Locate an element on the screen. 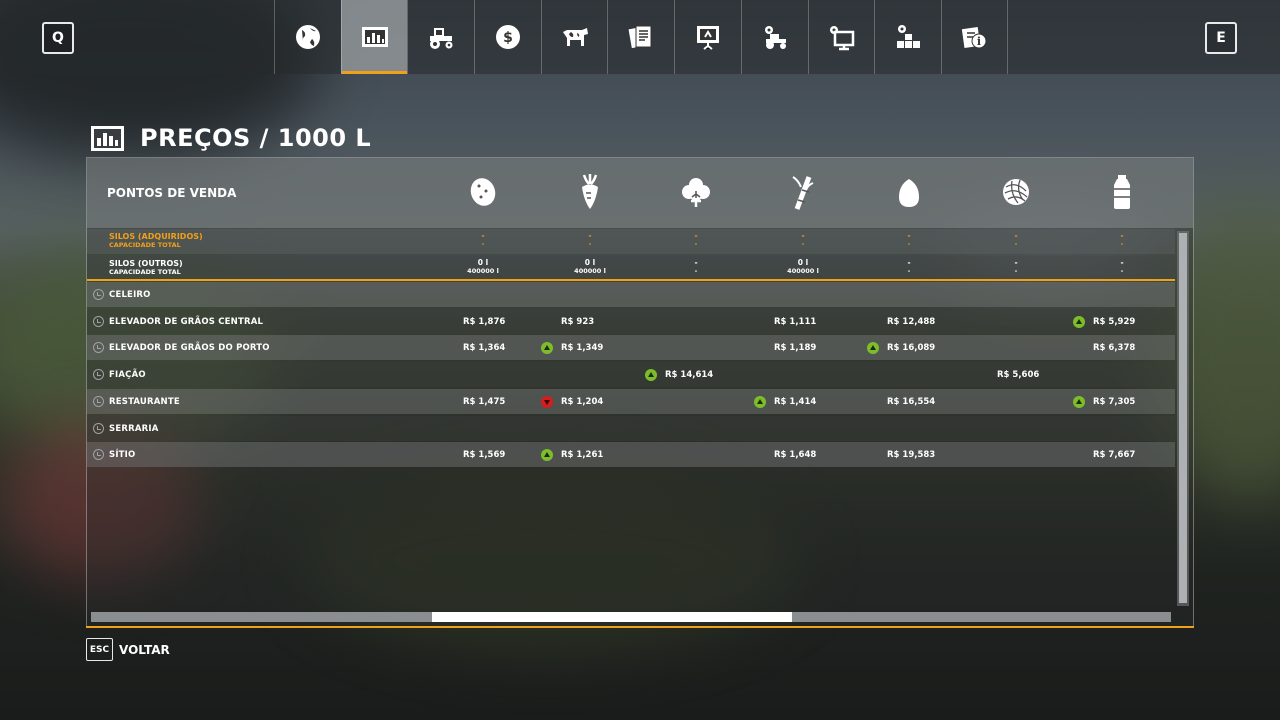  monitor-icon is located at coordinates (842, 38).